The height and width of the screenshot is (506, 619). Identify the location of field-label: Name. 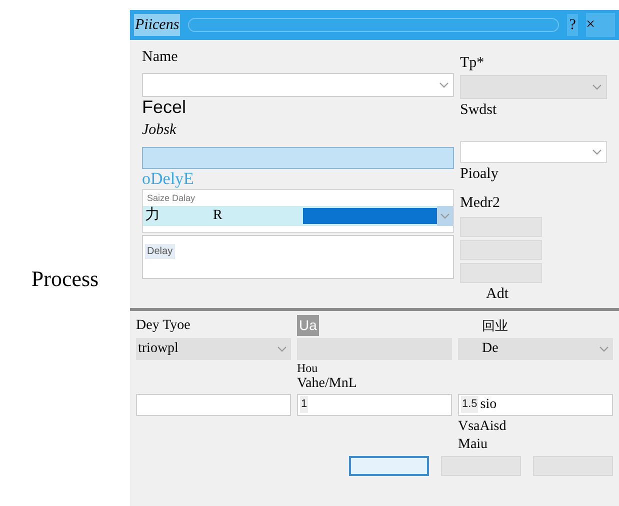
(160, 57).